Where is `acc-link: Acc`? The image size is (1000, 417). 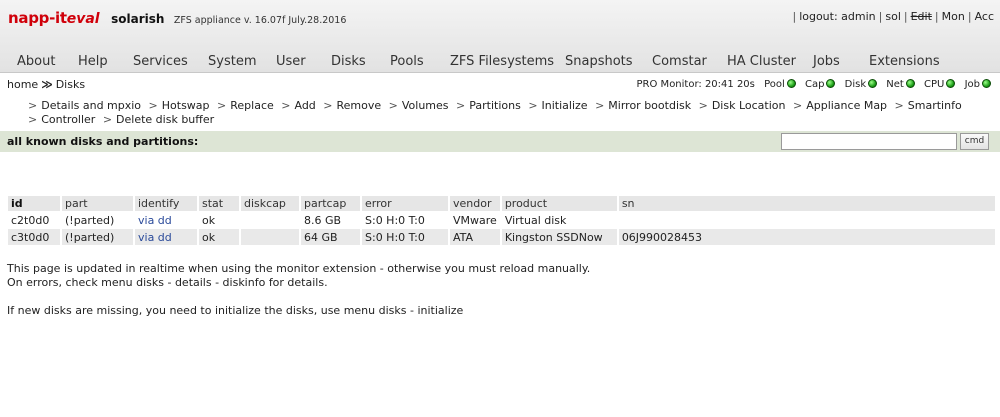 acc-link: Acc is located at coordinates (984, 16).